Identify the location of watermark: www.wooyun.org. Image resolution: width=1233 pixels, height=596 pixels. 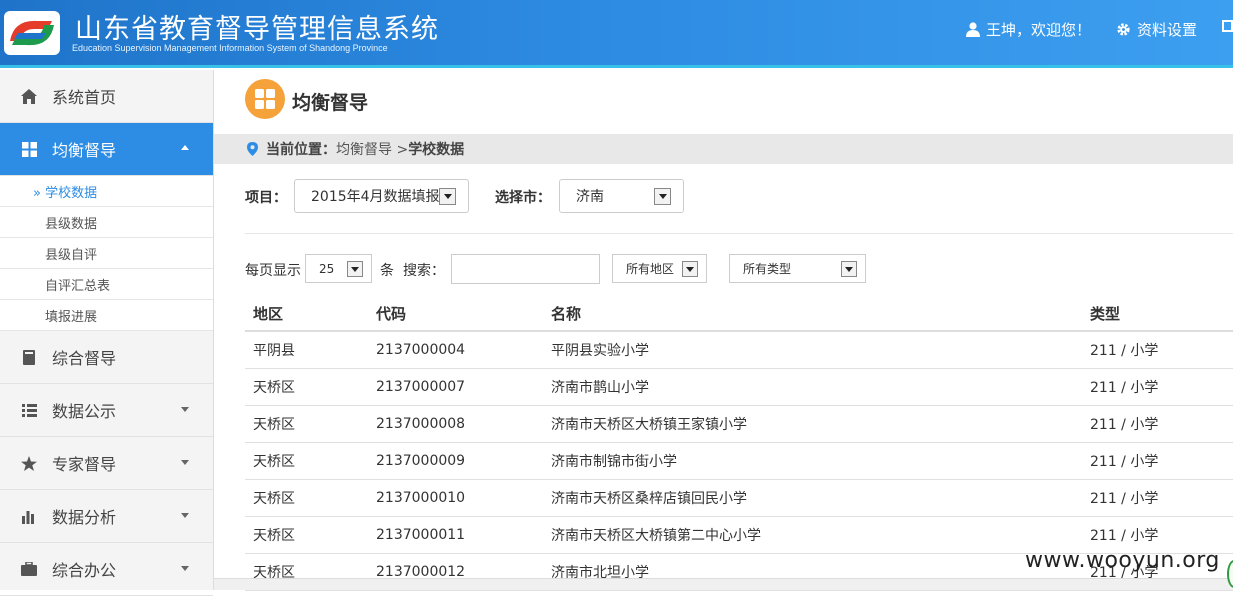
(1122, 560).